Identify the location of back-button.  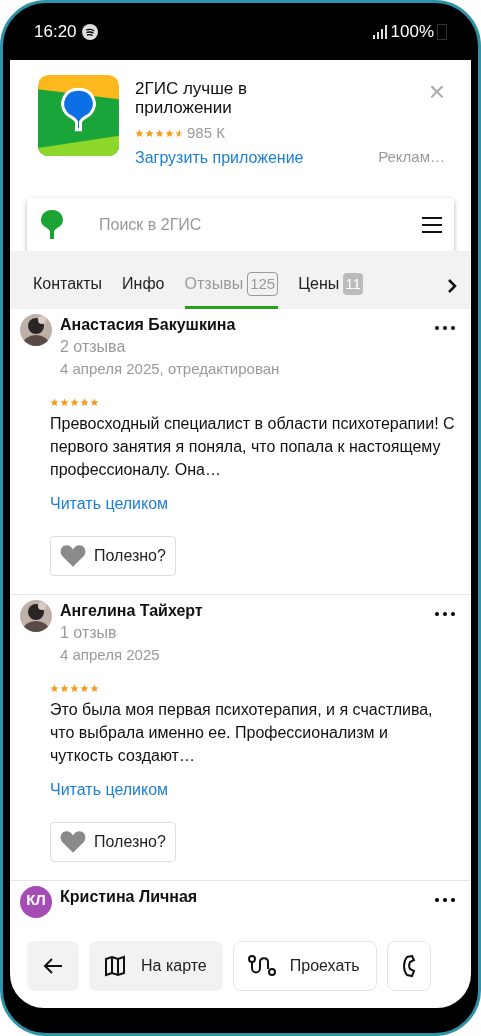
(53, 965).